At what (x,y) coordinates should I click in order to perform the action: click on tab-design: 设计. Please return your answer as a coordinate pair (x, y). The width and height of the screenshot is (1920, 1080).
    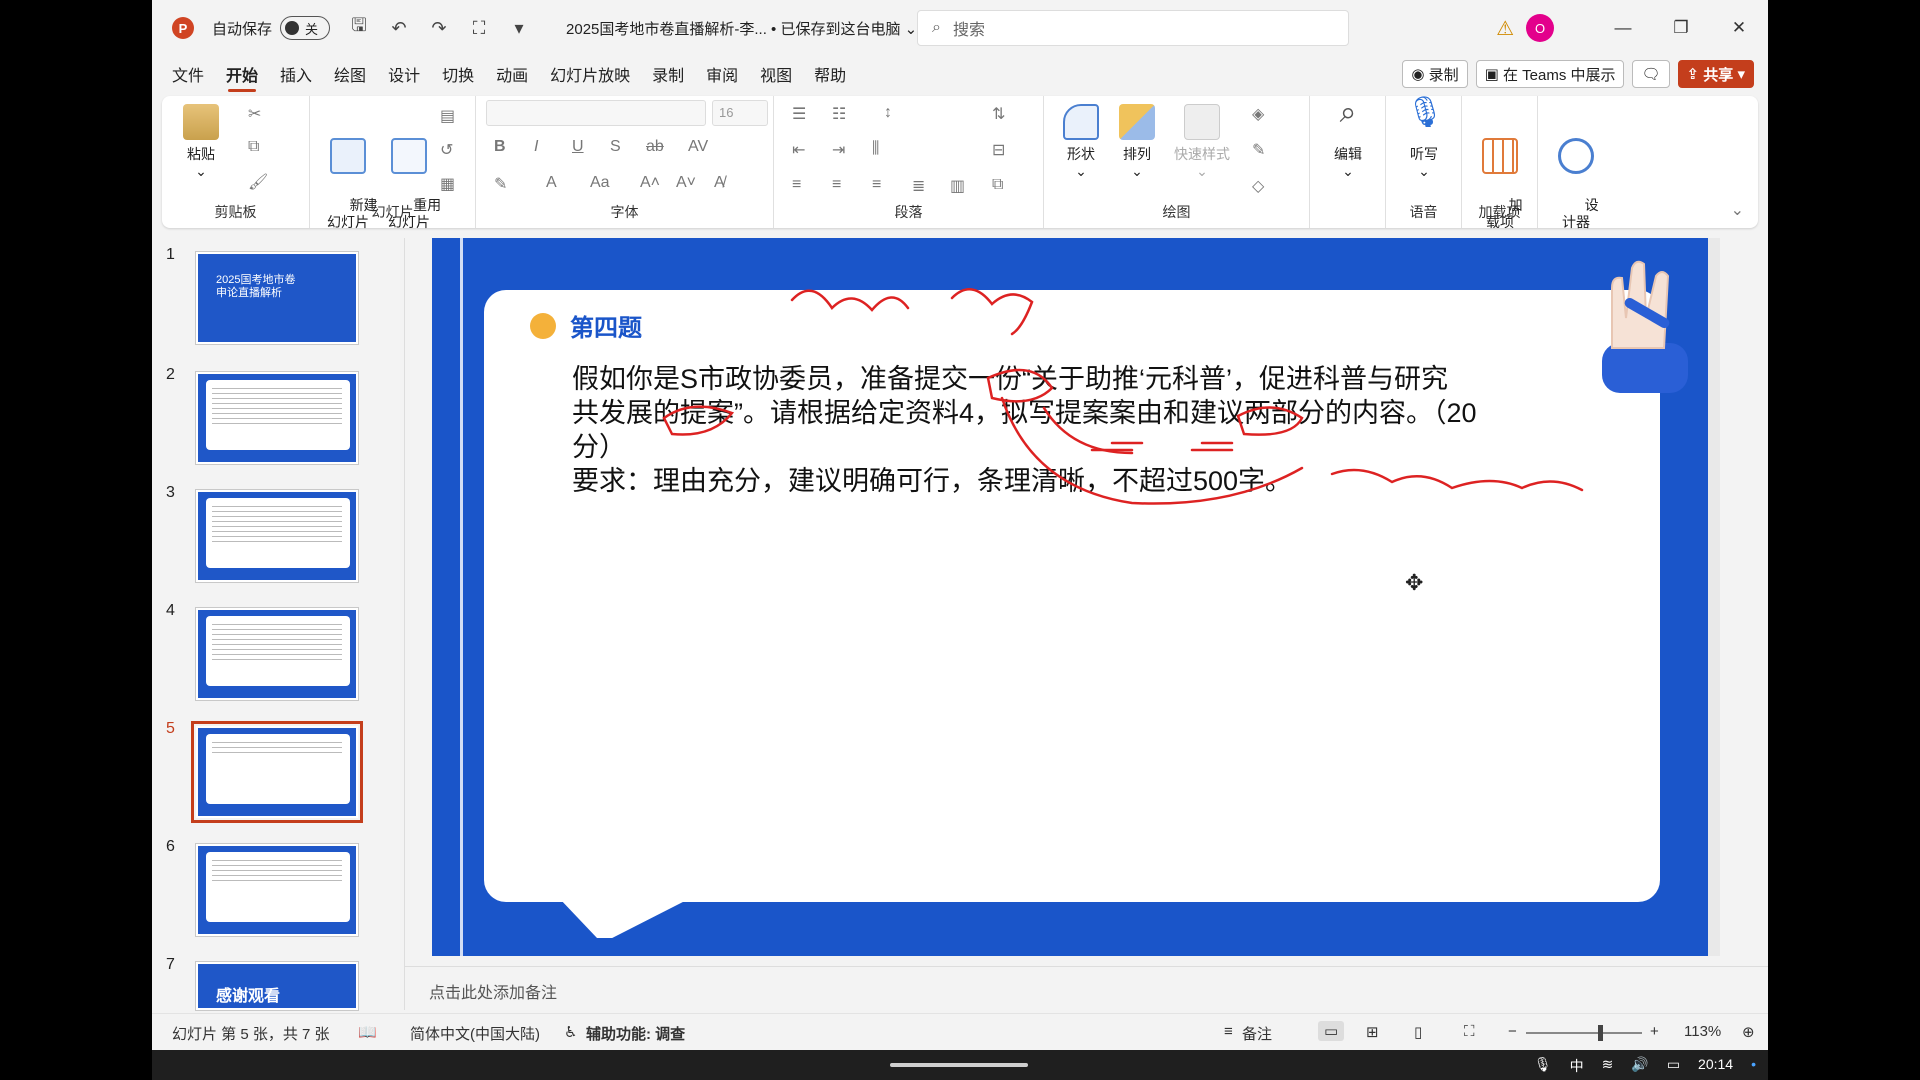
    Looking at the image, I should click on (404, 74).